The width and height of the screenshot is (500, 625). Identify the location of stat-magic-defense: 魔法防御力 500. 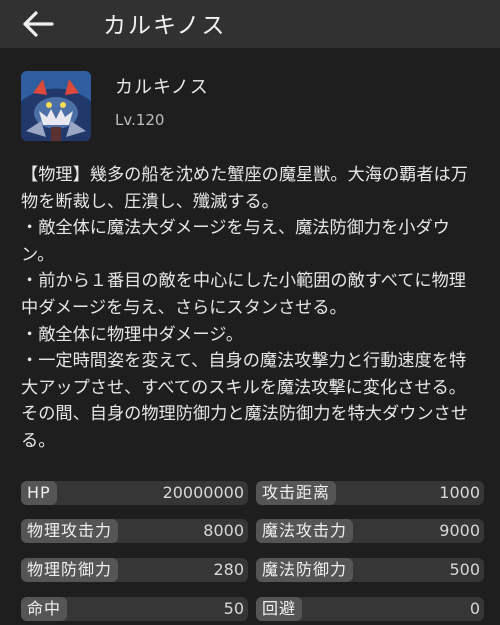
(370, 570).